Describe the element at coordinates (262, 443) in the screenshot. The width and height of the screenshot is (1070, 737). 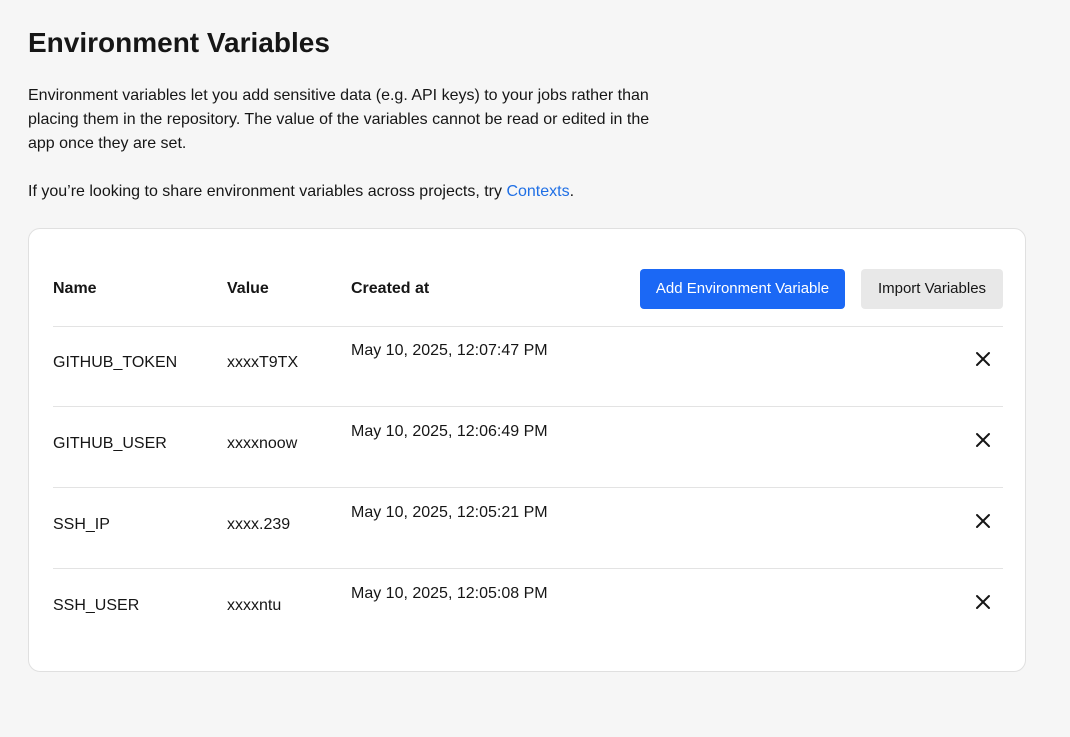
I see `variable-value: xxxxnoow` at that location.